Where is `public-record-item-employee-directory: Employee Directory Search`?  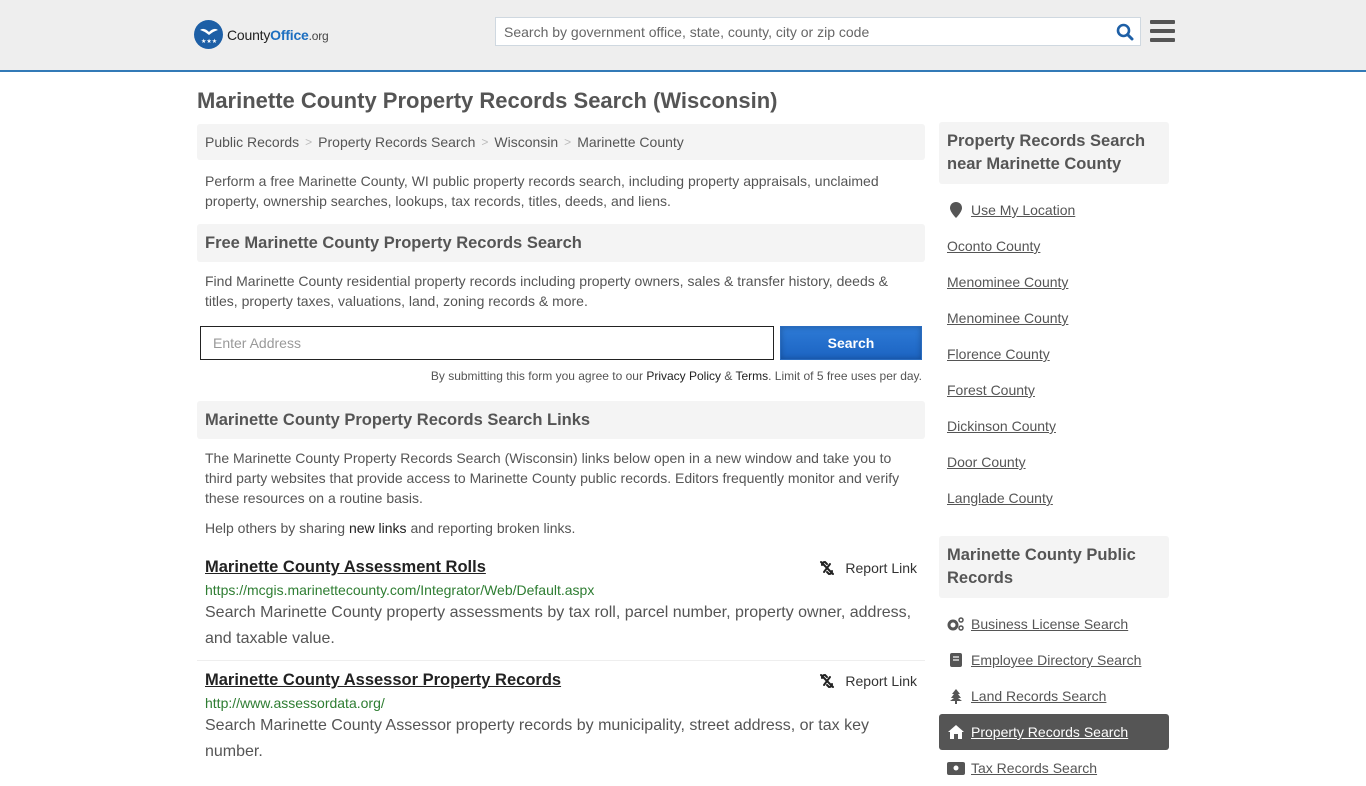 public-record-item-employee-directory: Employee Directory Search is located at coordinates (1054, 660).